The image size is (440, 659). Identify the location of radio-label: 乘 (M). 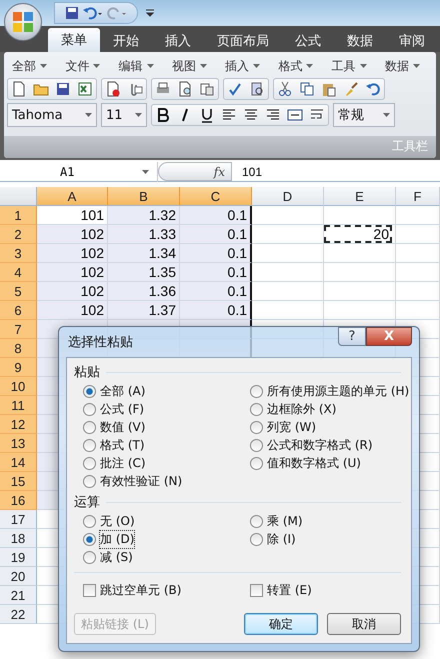
(285, 521).